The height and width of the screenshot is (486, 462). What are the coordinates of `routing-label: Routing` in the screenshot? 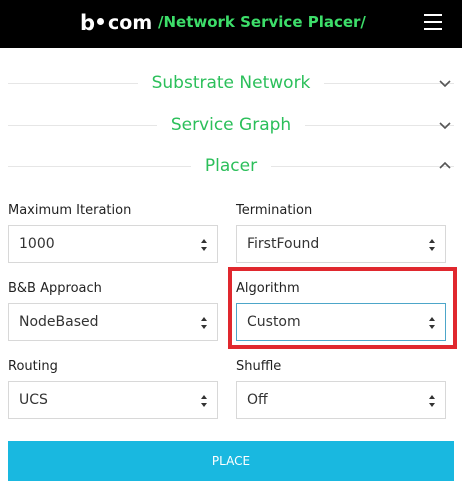 It's located at (33, 366).